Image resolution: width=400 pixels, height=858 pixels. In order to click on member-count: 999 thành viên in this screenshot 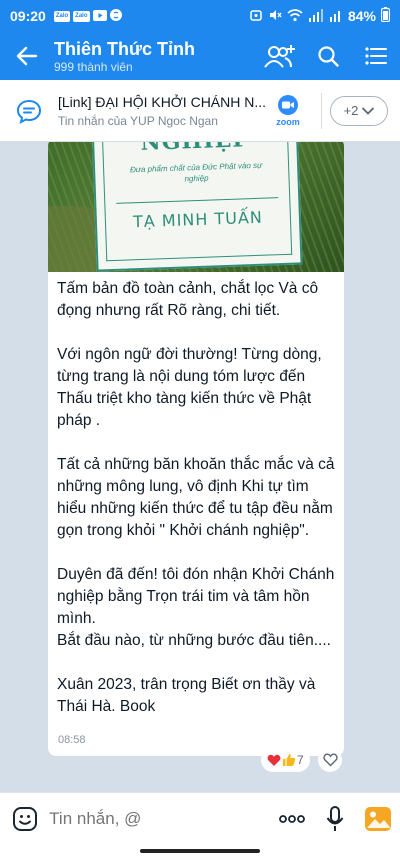, I will do `click(93, 66)`.